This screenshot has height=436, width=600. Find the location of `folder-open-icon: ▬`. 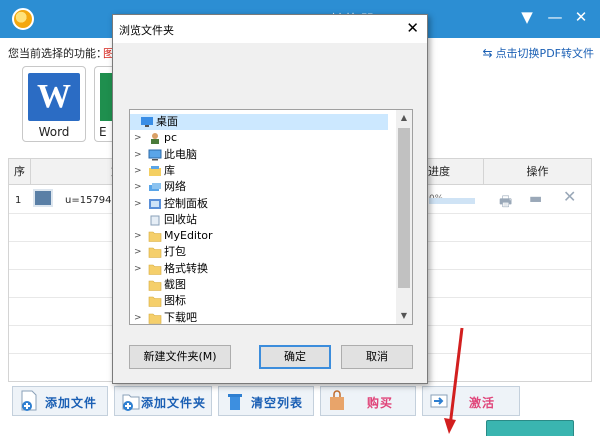

folder-open-icon: ▬ is located at coordinates (535, 199).